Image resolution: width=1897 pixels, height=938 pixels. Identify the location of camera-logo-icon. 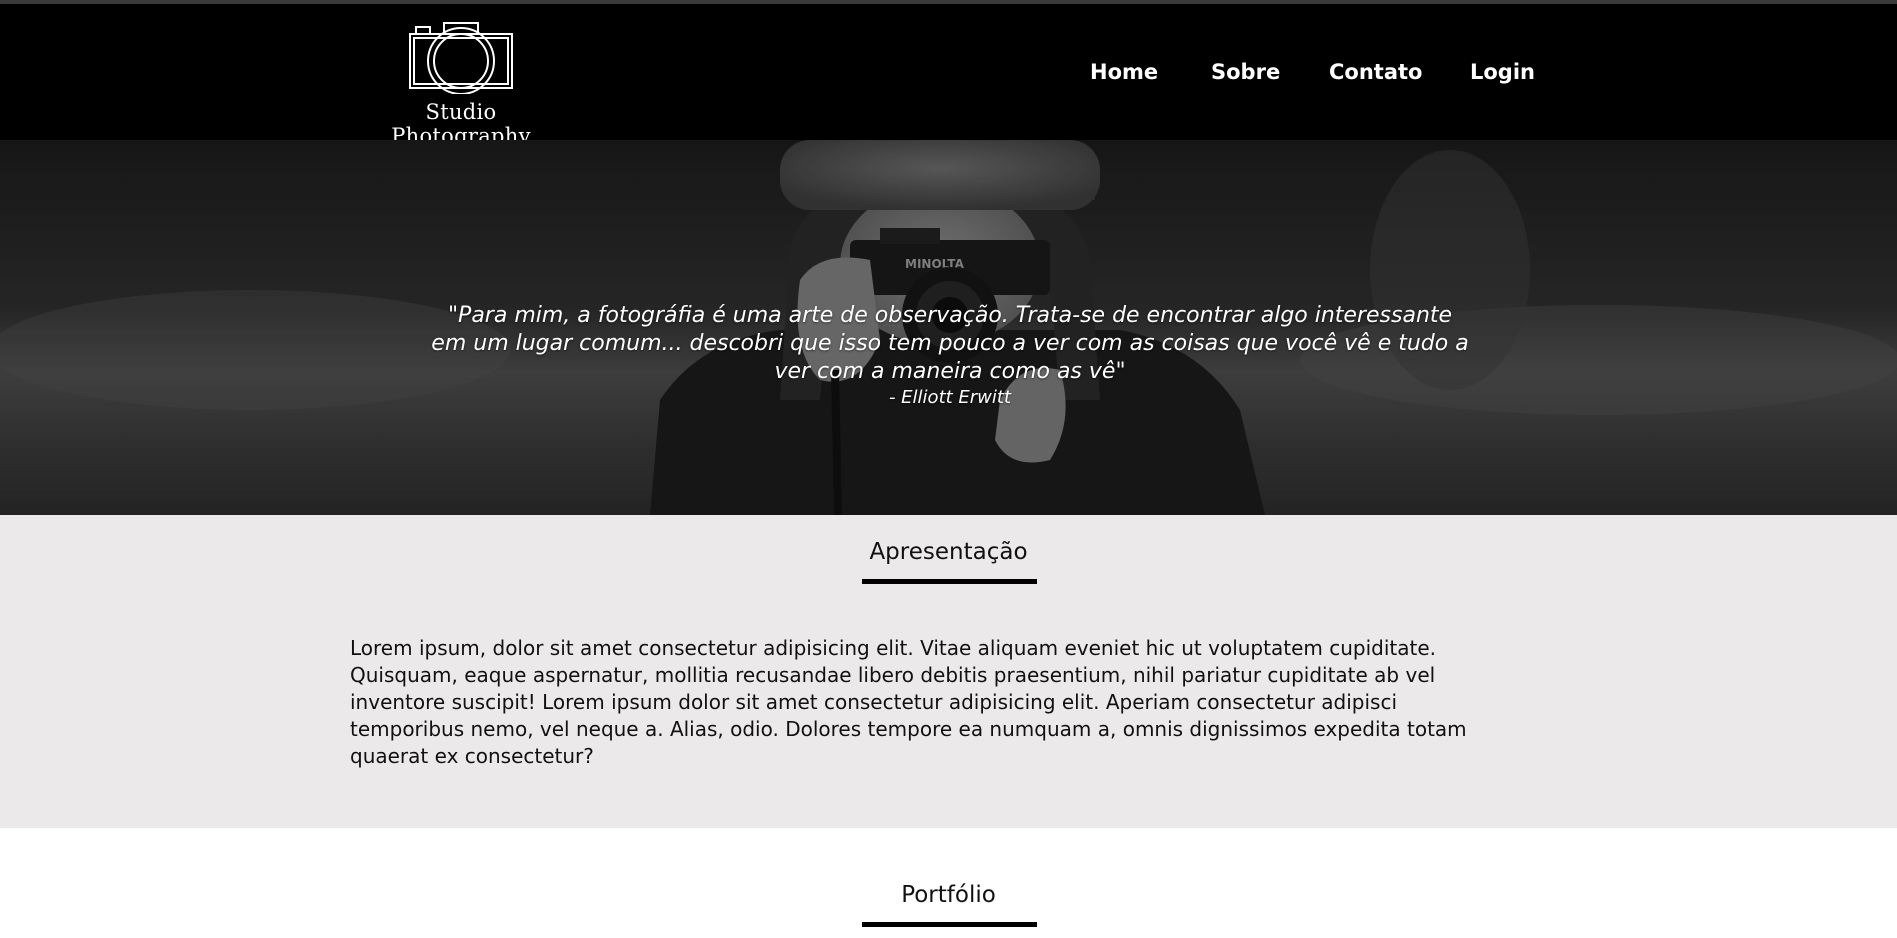
(461, 58).